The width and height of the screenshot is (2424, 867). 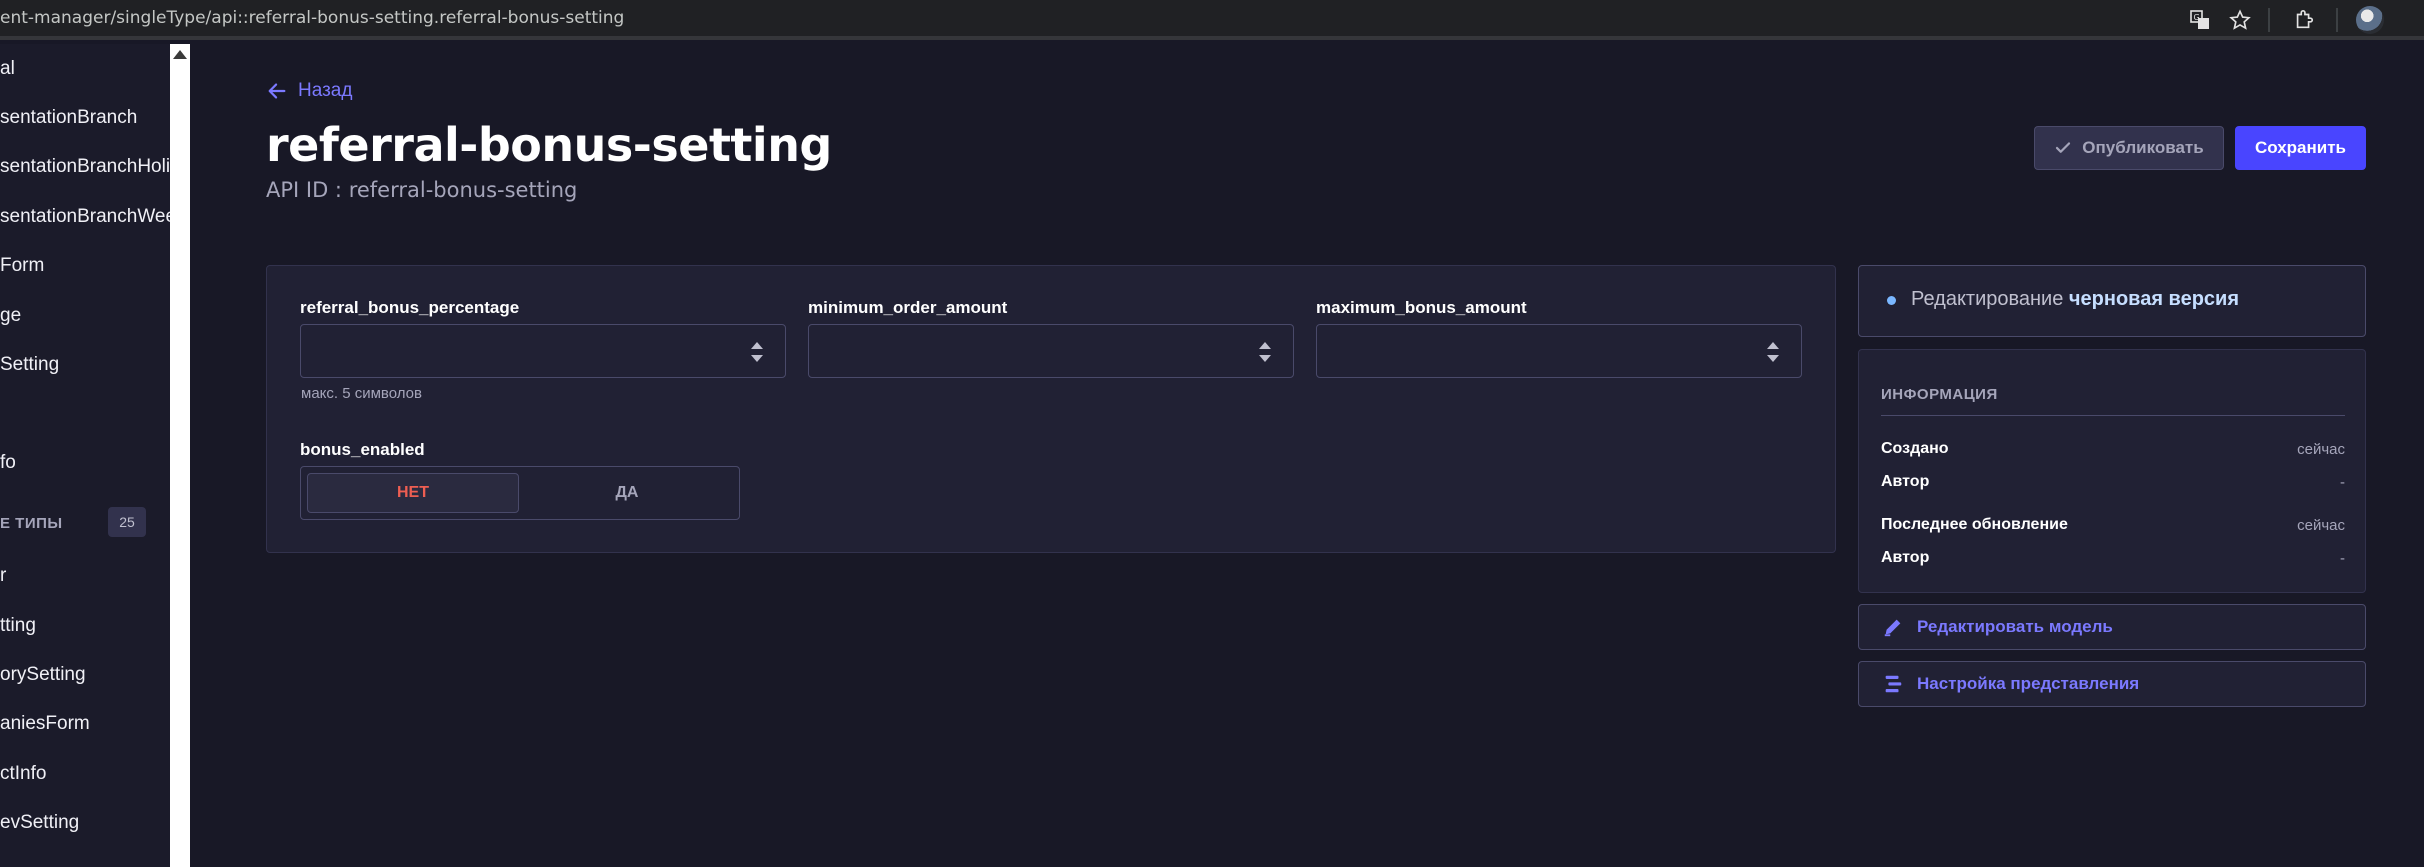 What do you see at coordinates (2300, 148) in the screenshot?
I see `save-button: Сохранить` at bounding box center [2300, 148].